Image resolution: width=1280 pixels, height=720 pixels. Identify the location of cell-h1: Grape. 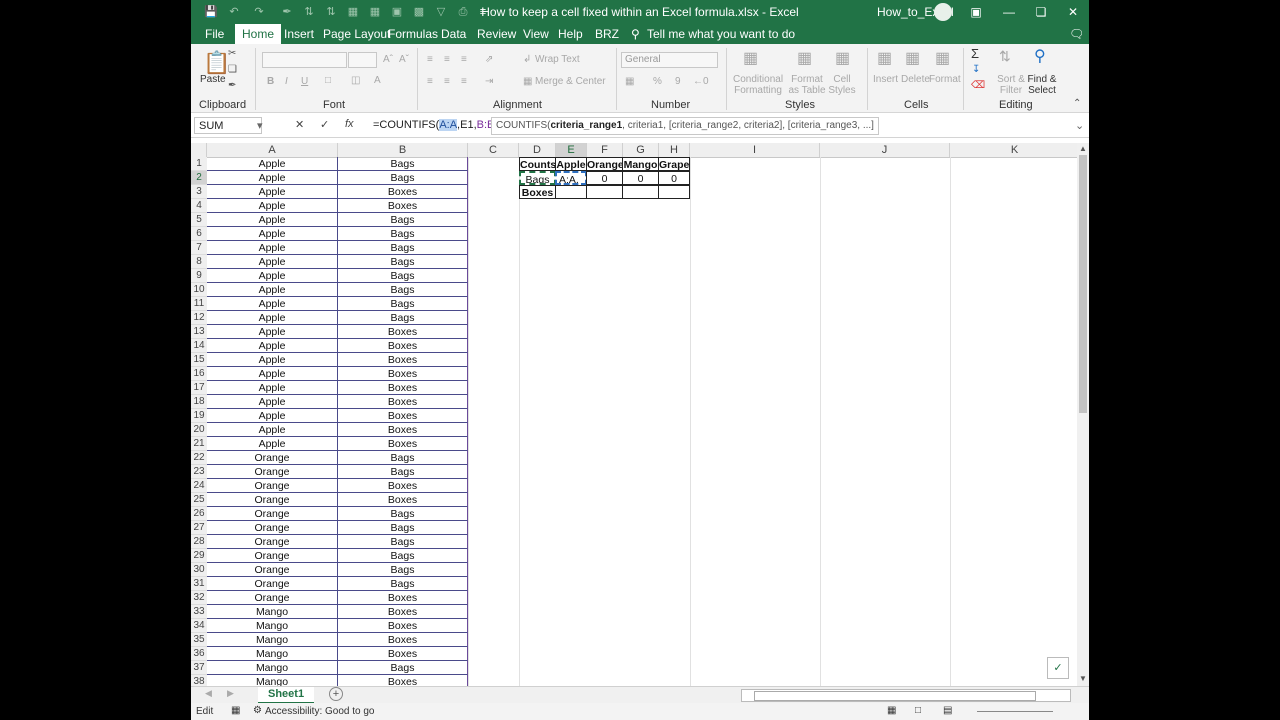
(674, 164).